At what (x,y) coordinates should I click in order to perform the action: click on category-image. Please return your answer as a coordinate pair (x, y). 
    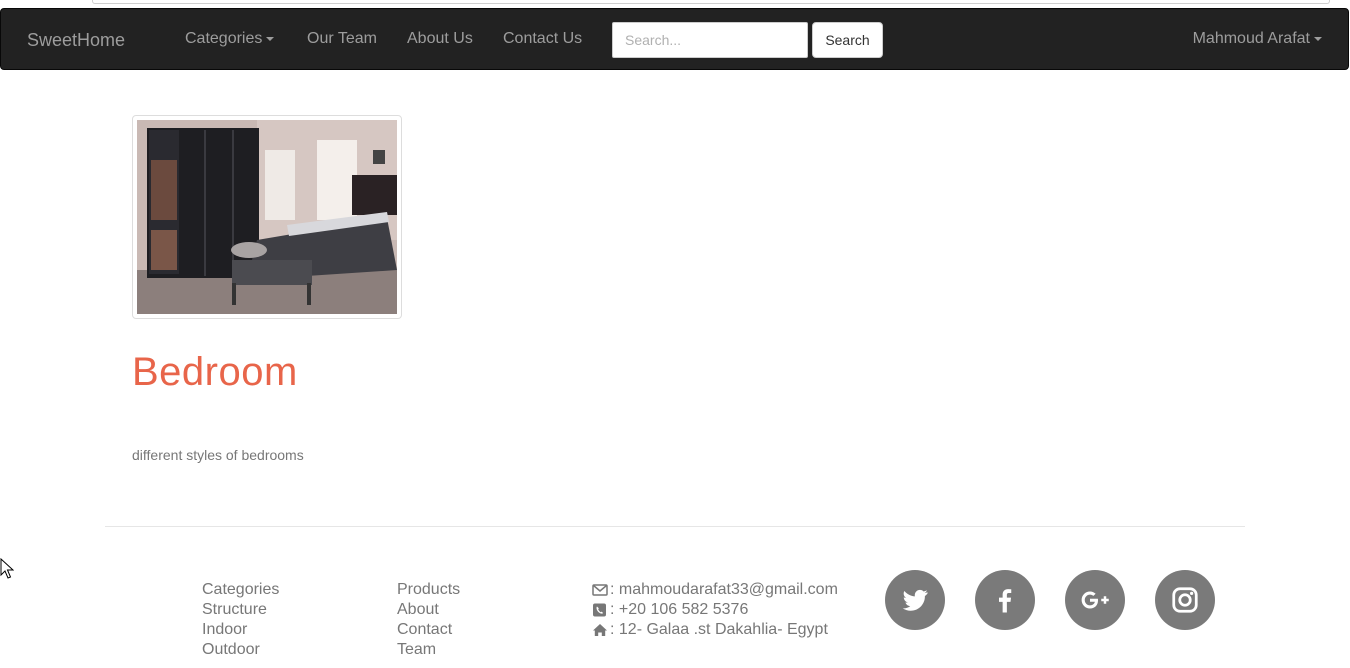
    Looking at the image, I should click on (267, 217).